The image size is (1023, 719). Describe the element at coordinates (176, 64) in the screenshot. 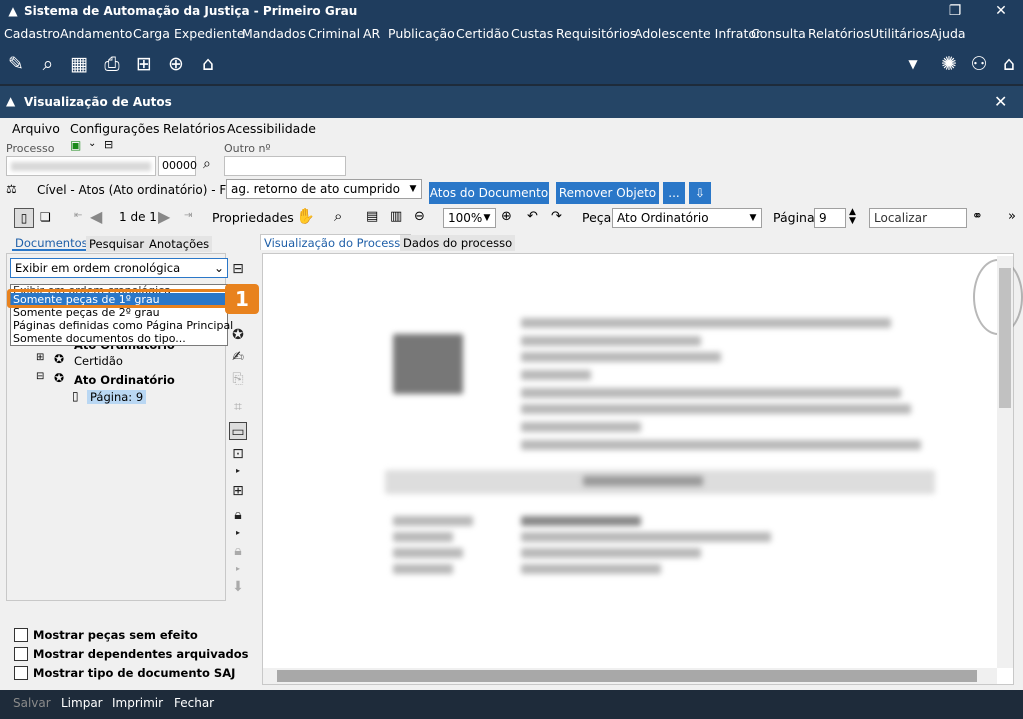

I see `new-folder-icon: ⊕` at that location.